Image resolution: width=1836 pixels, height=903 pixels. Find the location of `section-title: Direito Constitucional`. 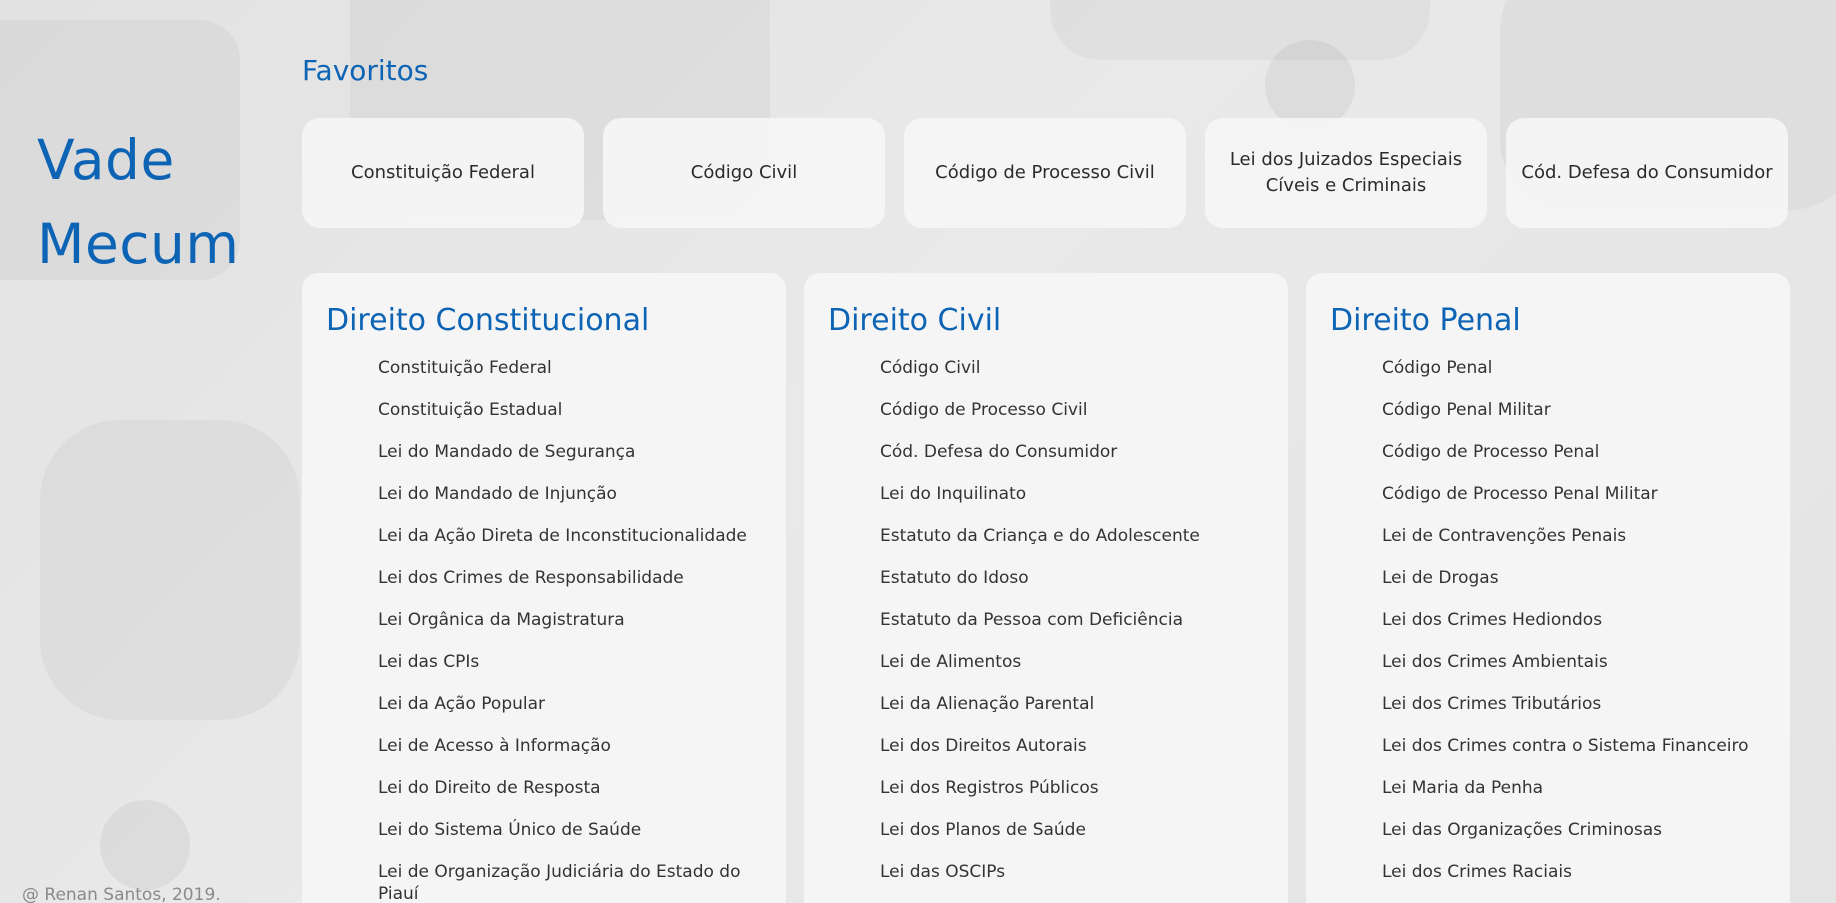

section-title: Direito Constitucional is located at coordinates (488, 320).